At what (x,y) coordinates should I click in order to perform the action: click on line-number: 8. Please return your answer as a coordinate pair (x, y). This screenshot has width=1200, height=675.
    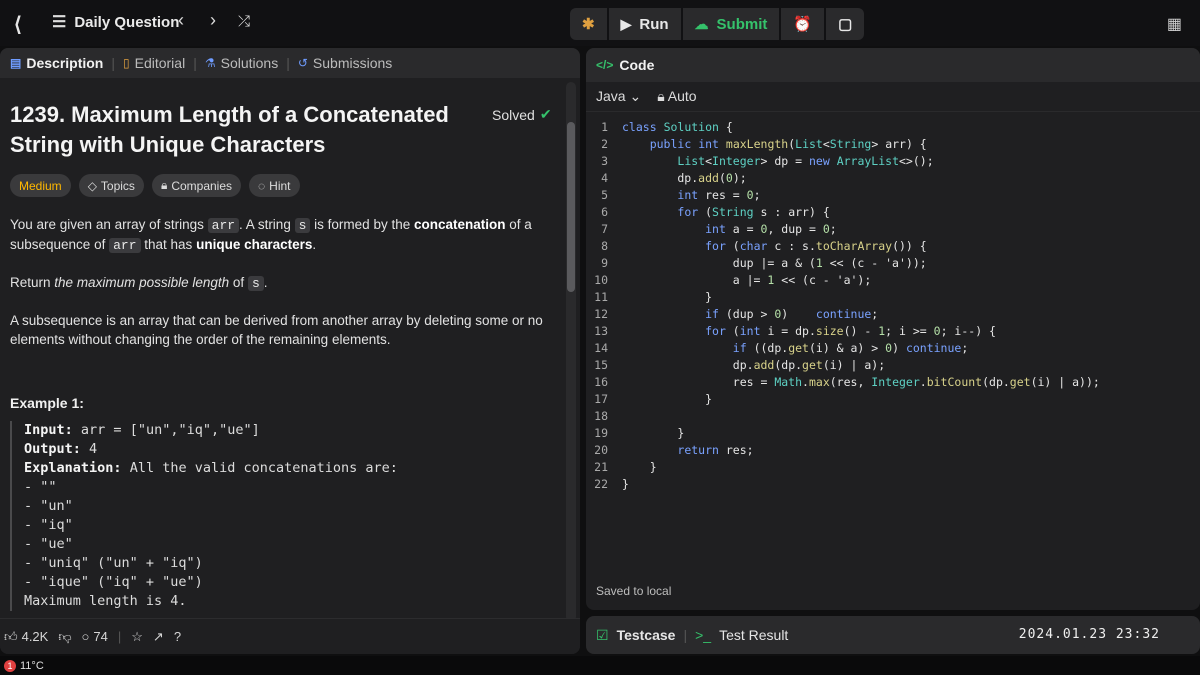
    Looking at the image, I should click on (604, 245).